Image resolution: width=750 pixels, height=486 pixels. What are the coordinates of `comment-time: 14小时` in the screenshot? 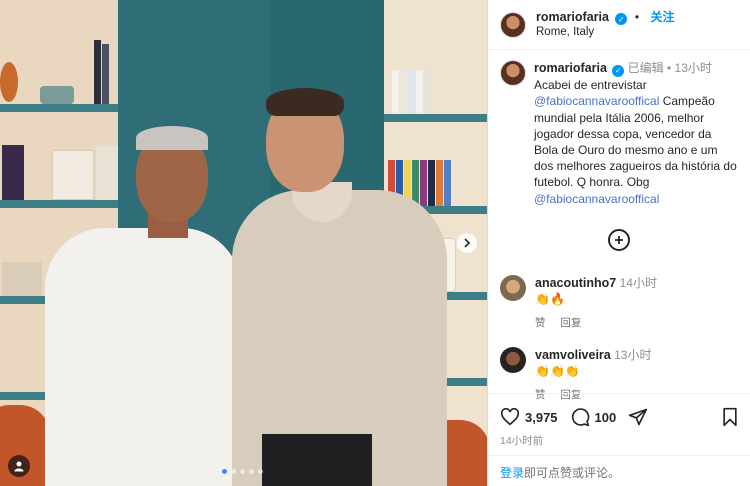 It's located at (638, 282).